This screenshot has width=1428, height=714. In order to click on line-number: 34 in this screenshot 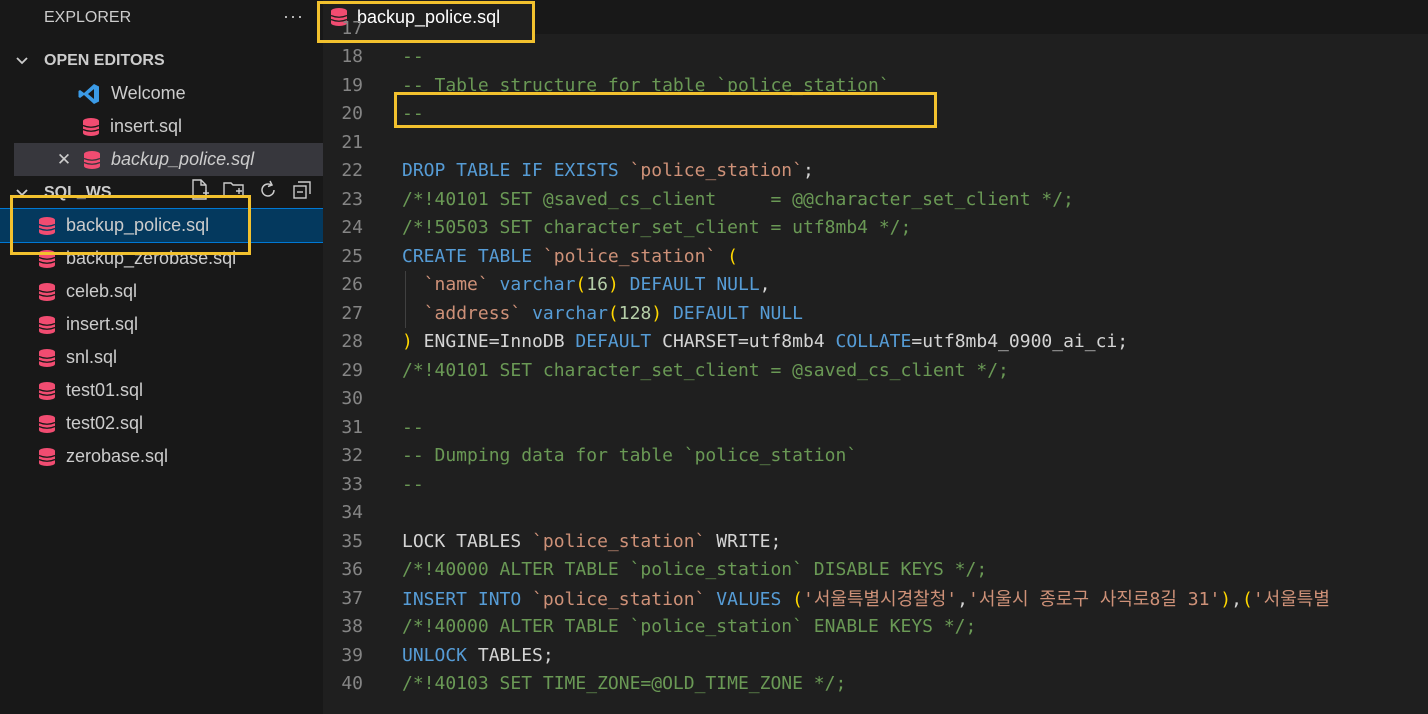, I will do `click(352, 513)`.